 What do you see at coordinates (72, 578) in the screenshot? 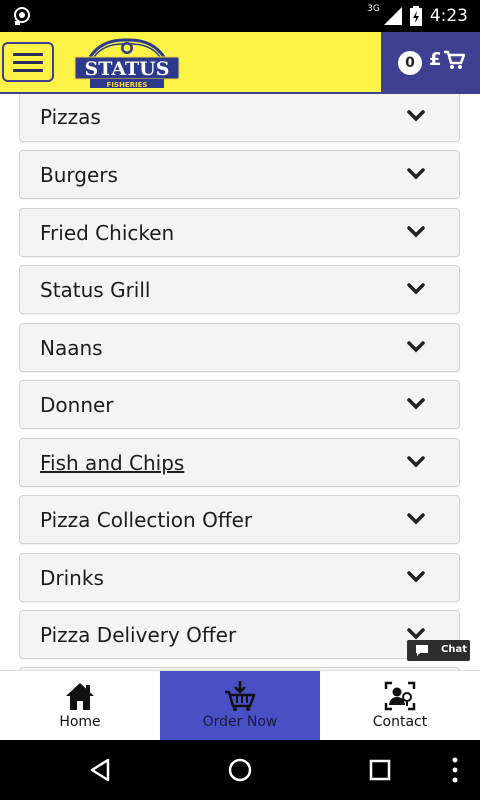
I see `category-label: Drinks` at bounding box center [72, 578].